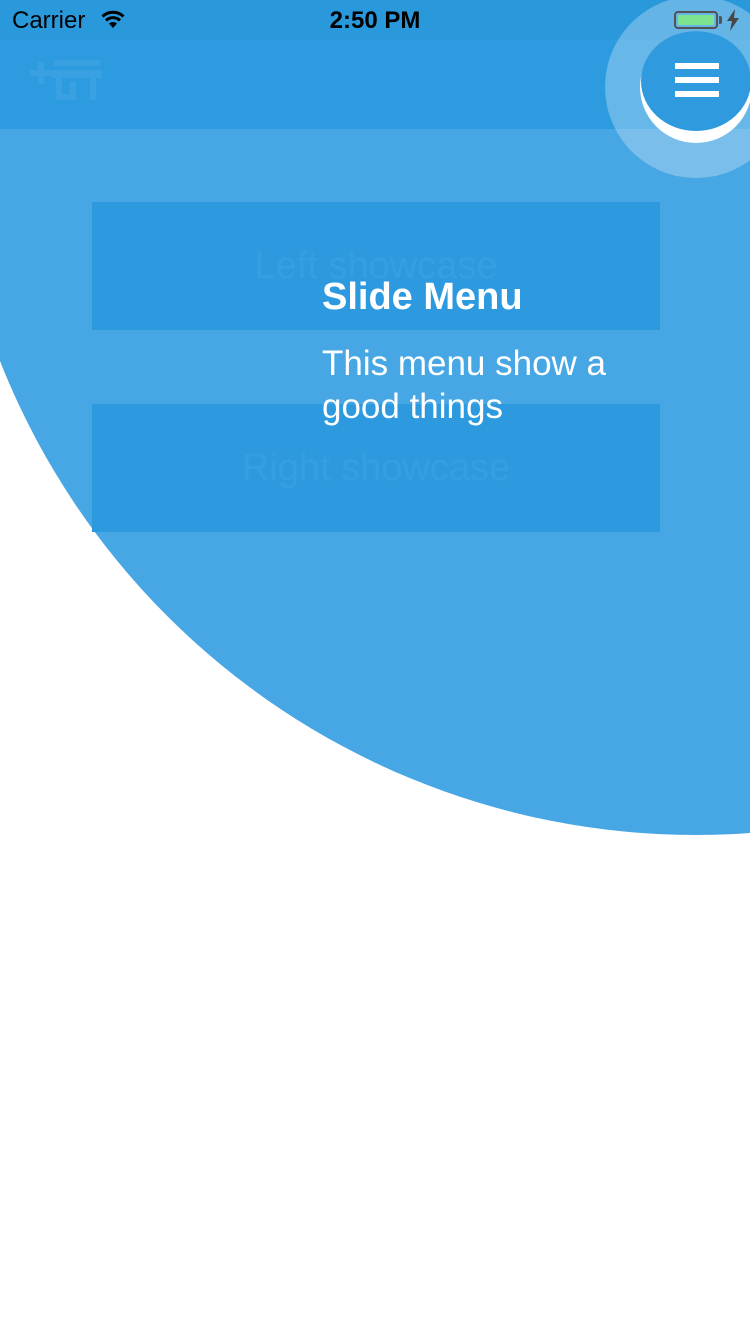 This screenshot has height=1334, width=750. What do you see at coordinates (422, 297) in the screenshot?
I see `tooltip-title: Slide Menu` at bounding box center [422, 297].